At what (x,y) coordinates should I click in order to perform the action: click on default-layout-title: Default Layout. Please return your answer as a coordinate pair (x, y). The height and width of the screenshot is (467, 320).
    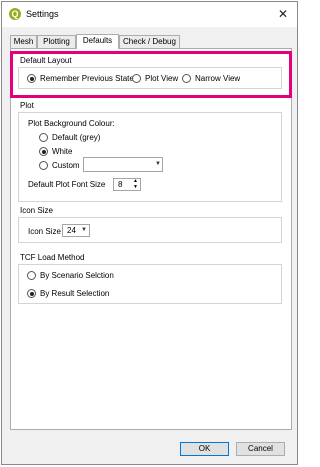
    Looking at the image, I should click on (46, 60).